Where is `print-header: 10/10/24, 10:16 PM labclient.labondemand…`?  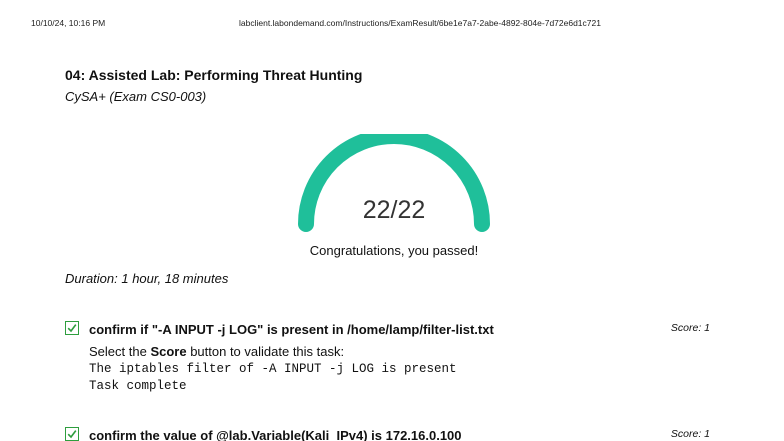 print-header: 10/10/24, 10:16 PM labclient.labondemand… is located at coordinates (397, 25).